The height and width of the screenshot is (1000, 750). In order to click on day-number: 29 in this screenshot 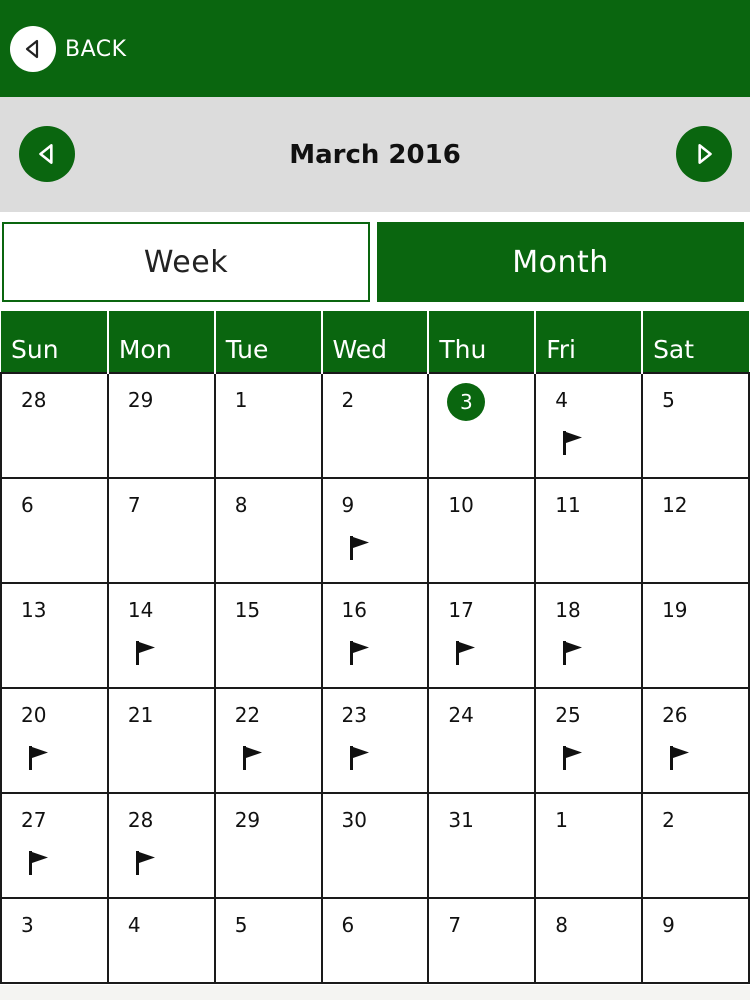, I will do `click(140, 400)`.